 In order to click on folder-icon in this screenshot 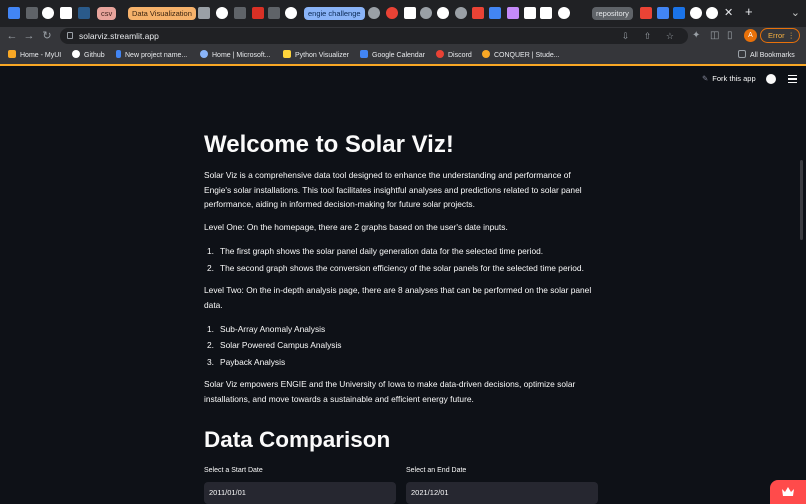, I will do `click(742, 54)`.